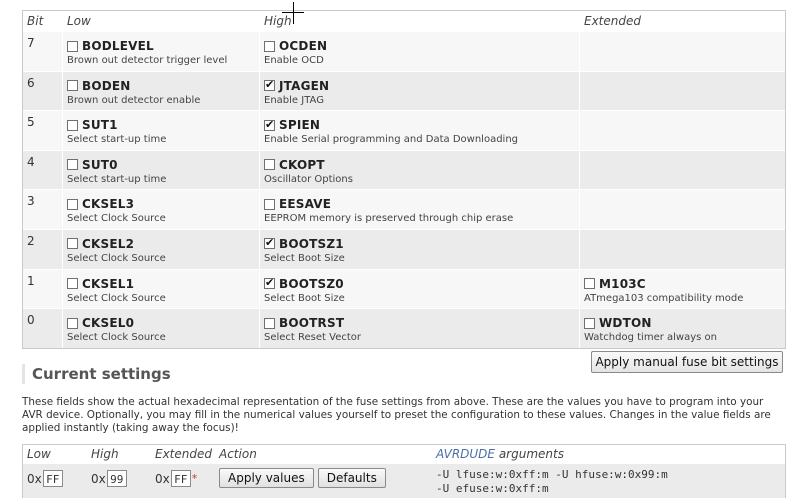 The image size is (794, 498). I want to click on cur-header-low: Low, so click(39, 454).